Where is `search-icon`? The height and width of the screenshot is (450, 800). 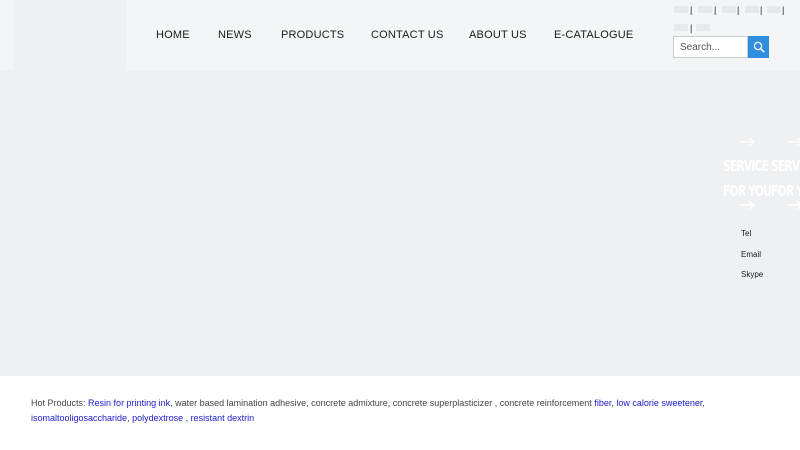
search-icon is located at coordinates (759, 47).